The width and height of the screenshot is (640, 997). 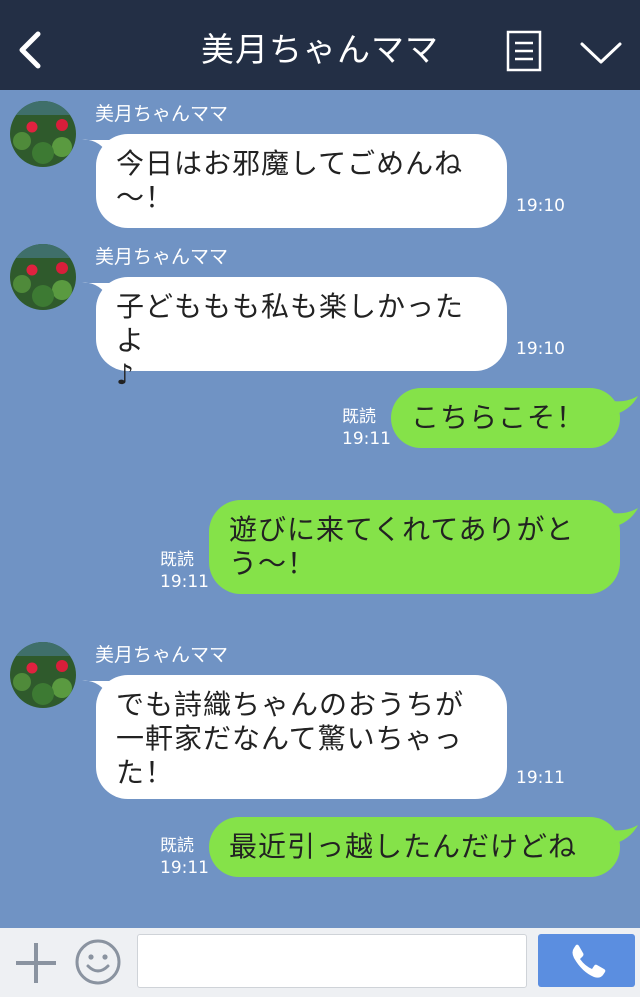 What do you see at coordinates (36, 963) in the screenshot?
I see `plus-icon` at bounding box center [36, 963].